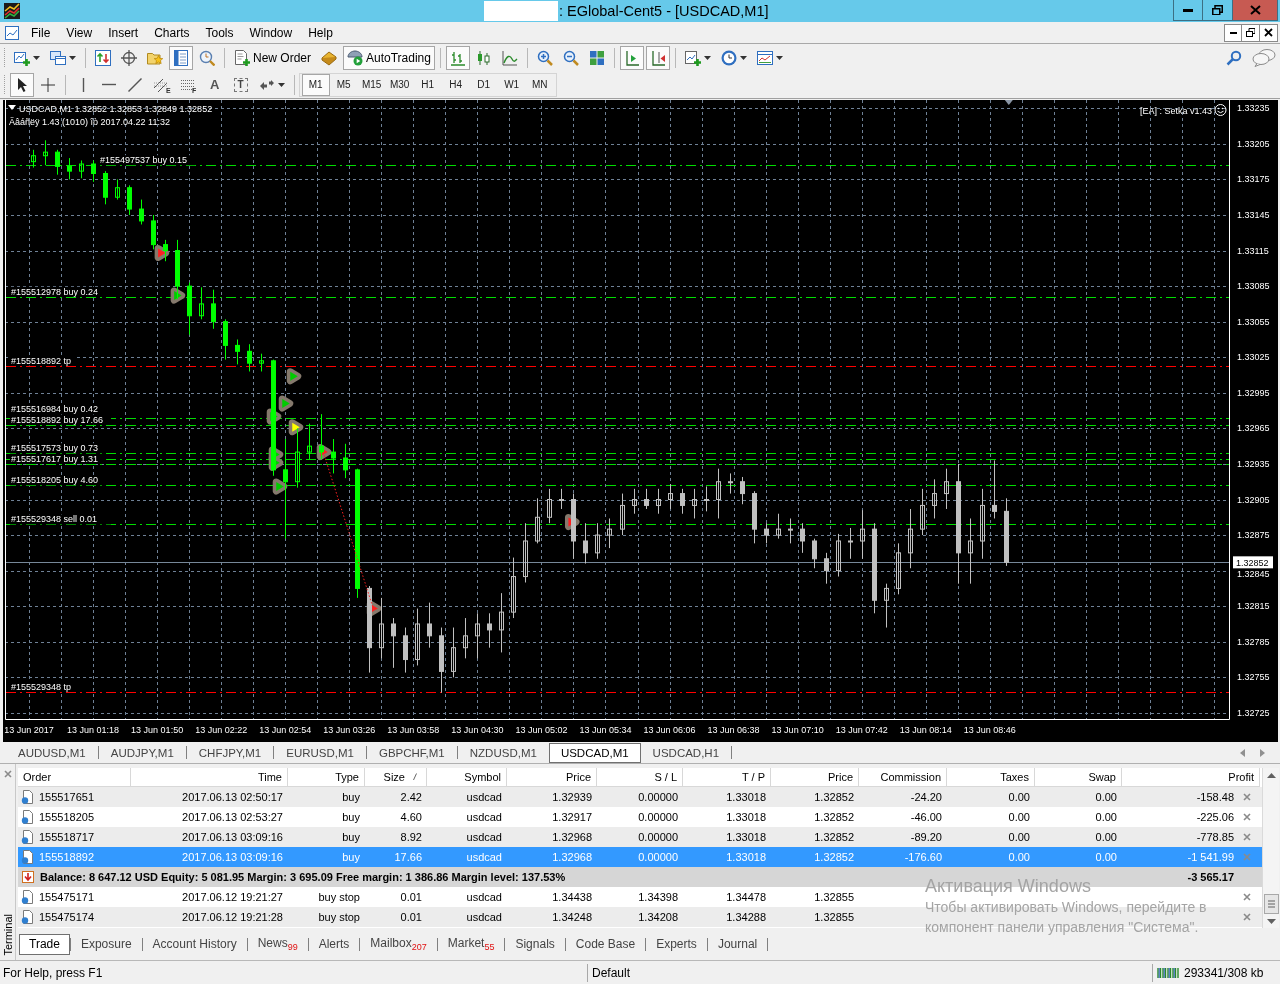 The width and height of the screenshot is (1280, 984). What do you see at coordinates (1210, 857) in the screenshot?
I see `table-cell: -1 541.99` at bounding box center [1210, 857].